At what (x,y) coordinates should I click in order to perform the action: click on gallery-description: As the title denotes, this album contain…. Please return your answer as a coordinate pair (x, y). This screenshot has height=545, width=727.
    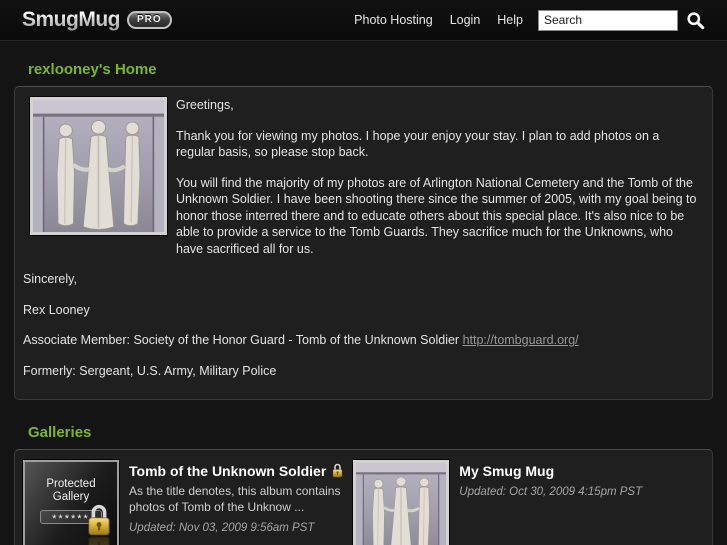
    Looking at the image, I should click on (235, 499).